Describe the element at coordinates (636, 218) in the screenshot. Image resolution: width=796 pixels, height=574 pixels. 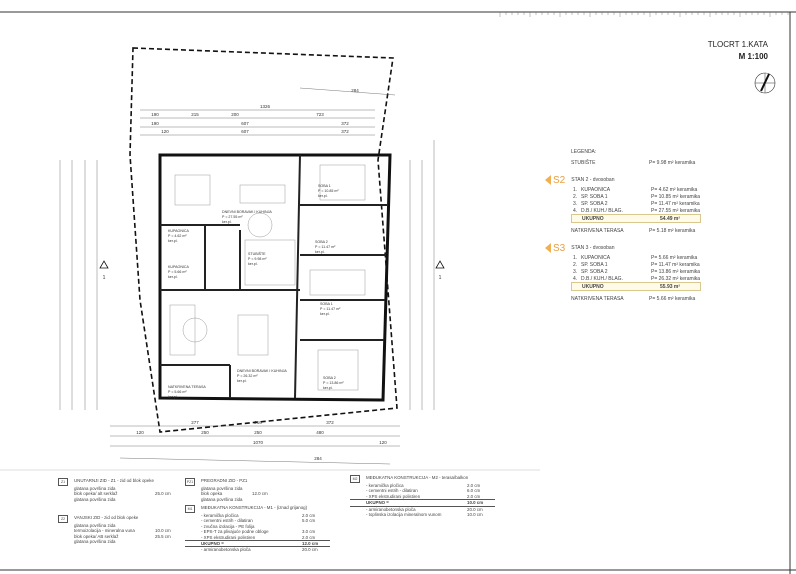
I see `legend-total-row: UKUPNO 54.49 m²` at that location.